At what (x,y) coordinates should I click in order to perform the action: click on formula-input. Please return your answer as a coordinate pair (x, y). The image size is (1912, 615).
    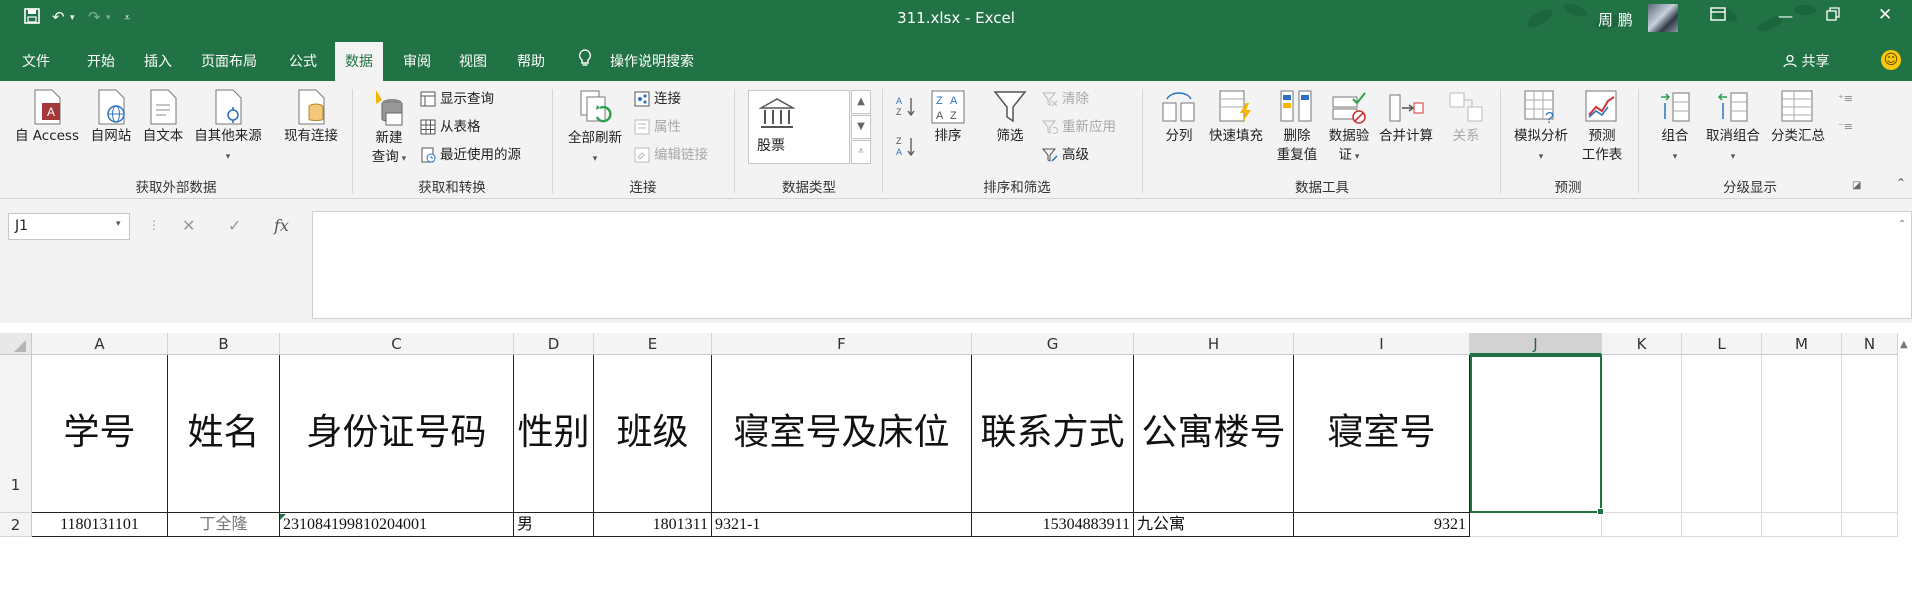
    Looking at the image, I should click on (1112, 265).